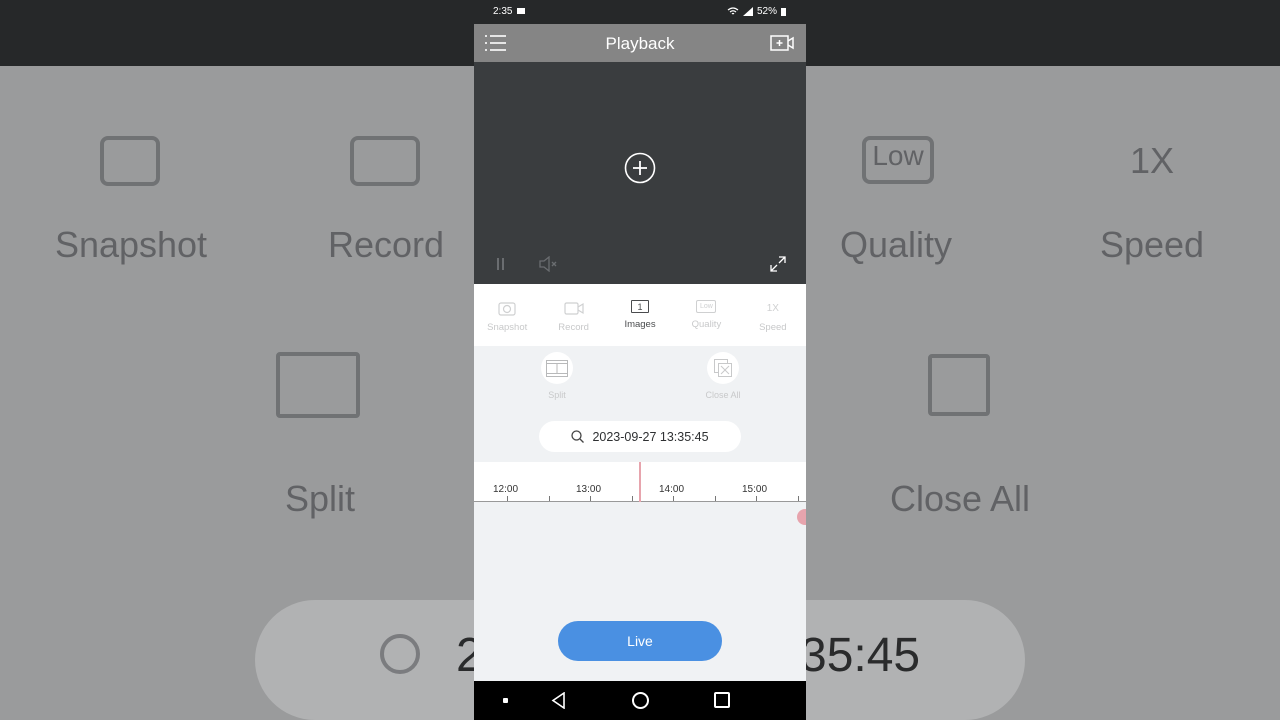 This screenshot has width=1280, height=720. What do you see at coordinates (672, 489) in the screenshot?
I see `tick-label: 14:00` at bounding box center [672, 489].